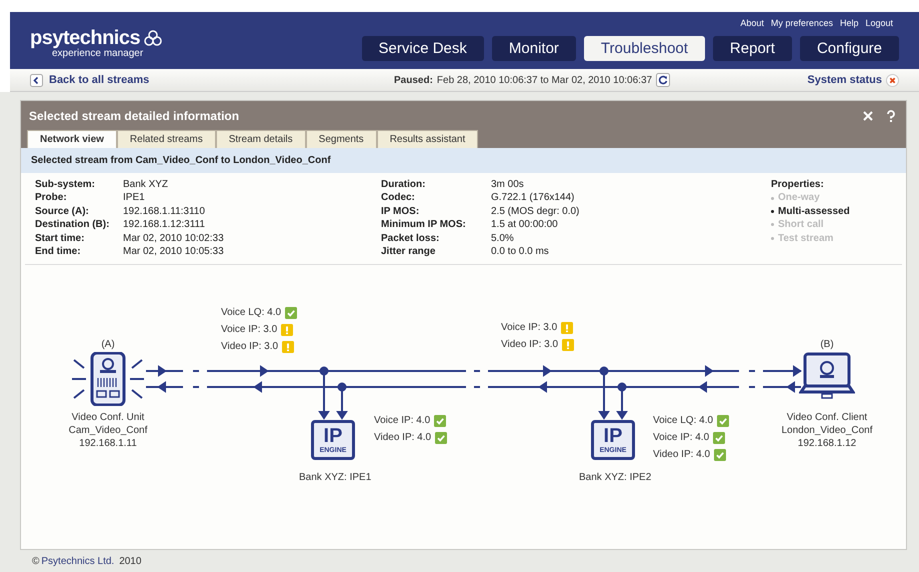  What do you see at coordinates (164, 211) in the screenshot?
I see `detail-value: 192.168.1.11:3110` at bounding box center [164, 211].